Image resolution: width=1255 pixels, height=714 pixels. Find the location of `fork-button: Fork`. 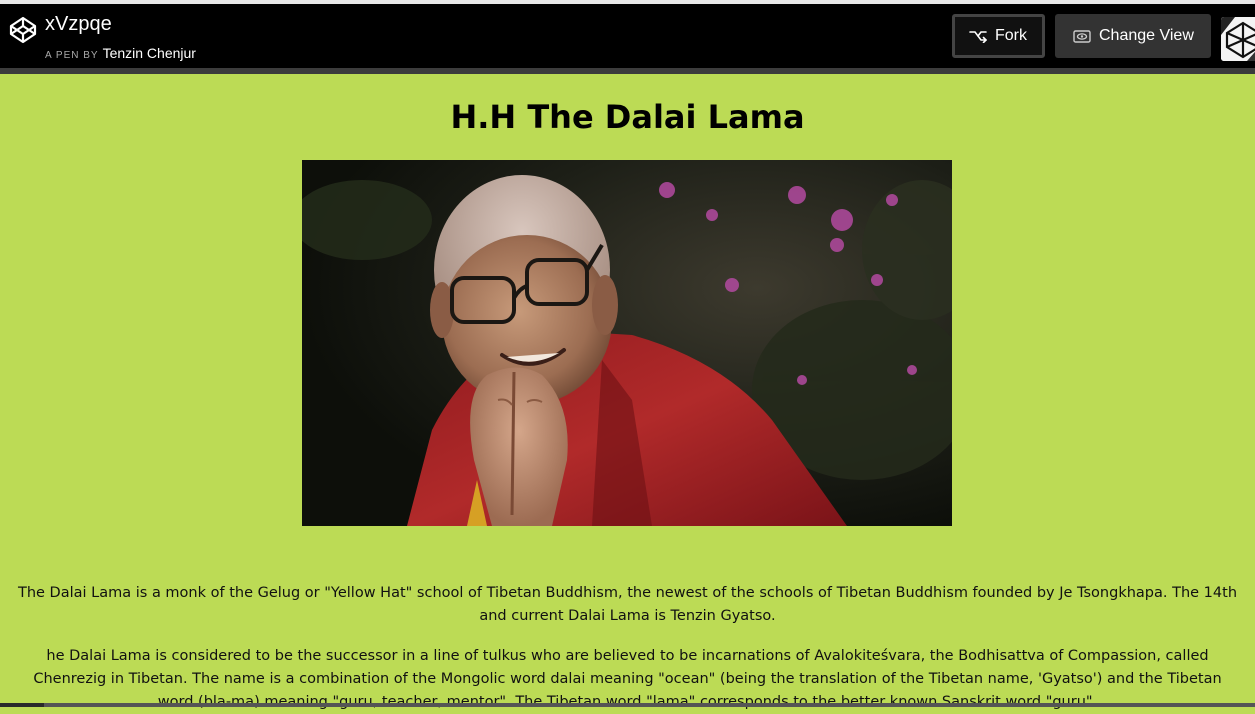

fork-button: Fork is located at coordinates (998, 36).